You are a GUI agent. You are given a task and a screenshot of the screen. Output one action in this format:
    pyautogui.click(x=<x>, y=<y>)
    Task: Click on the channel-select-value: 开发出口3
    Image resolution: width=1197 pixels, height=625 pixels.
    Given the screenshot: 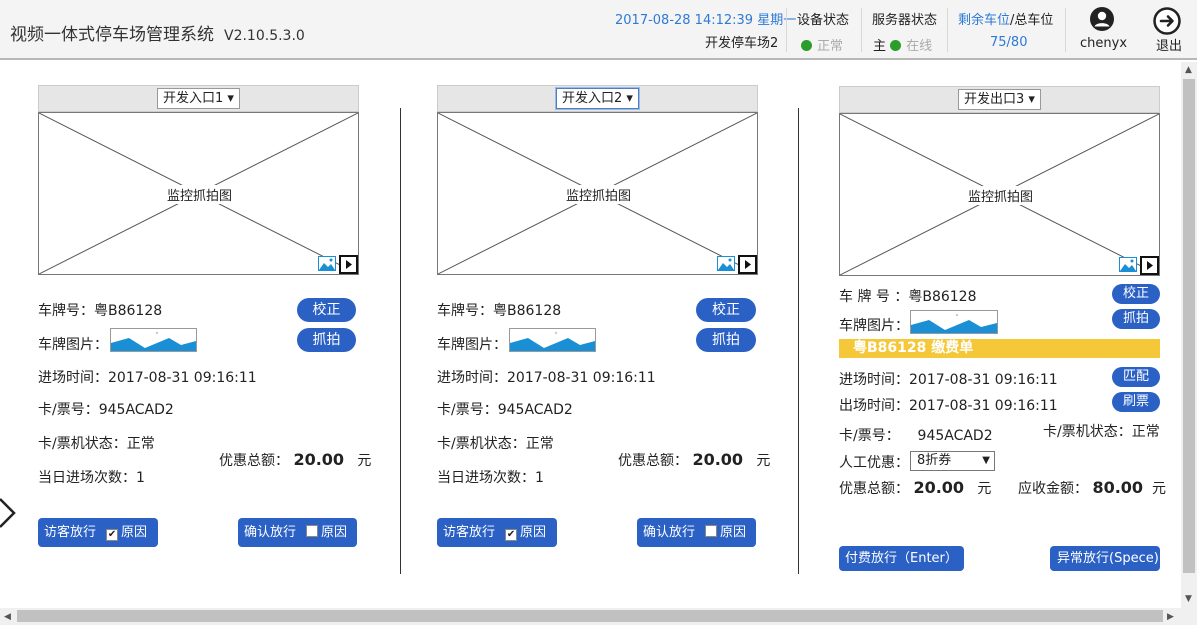 What is the action you would take?
    pyautogui.click(x=994, y=99)
    